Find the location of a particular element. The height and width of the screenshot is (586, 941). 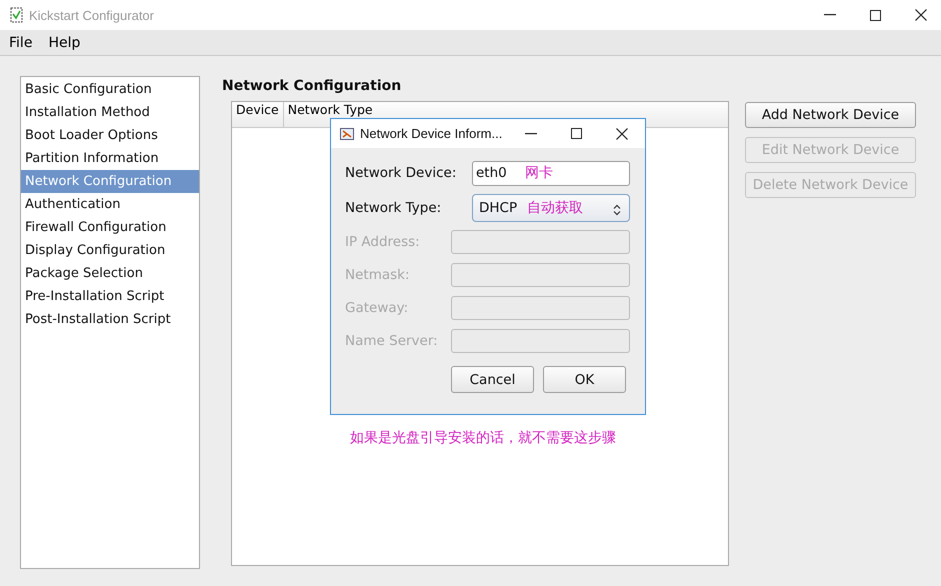

chevron-icon is located at coordinates (617, 210).